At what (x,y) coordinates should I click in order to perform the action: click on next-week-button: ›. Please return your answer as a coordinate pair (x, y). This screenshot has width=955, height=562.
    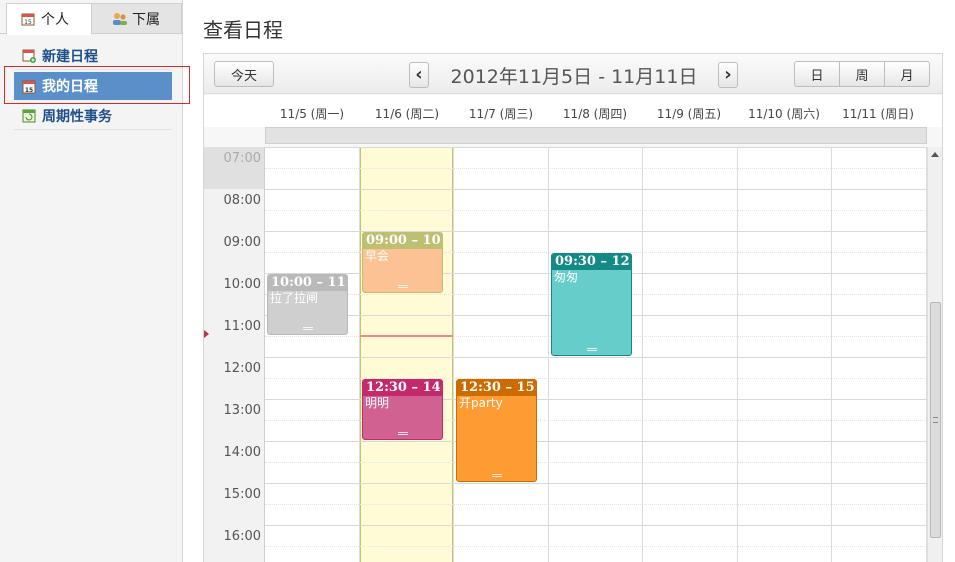
    Looking at the image, I should click on (728, 75).